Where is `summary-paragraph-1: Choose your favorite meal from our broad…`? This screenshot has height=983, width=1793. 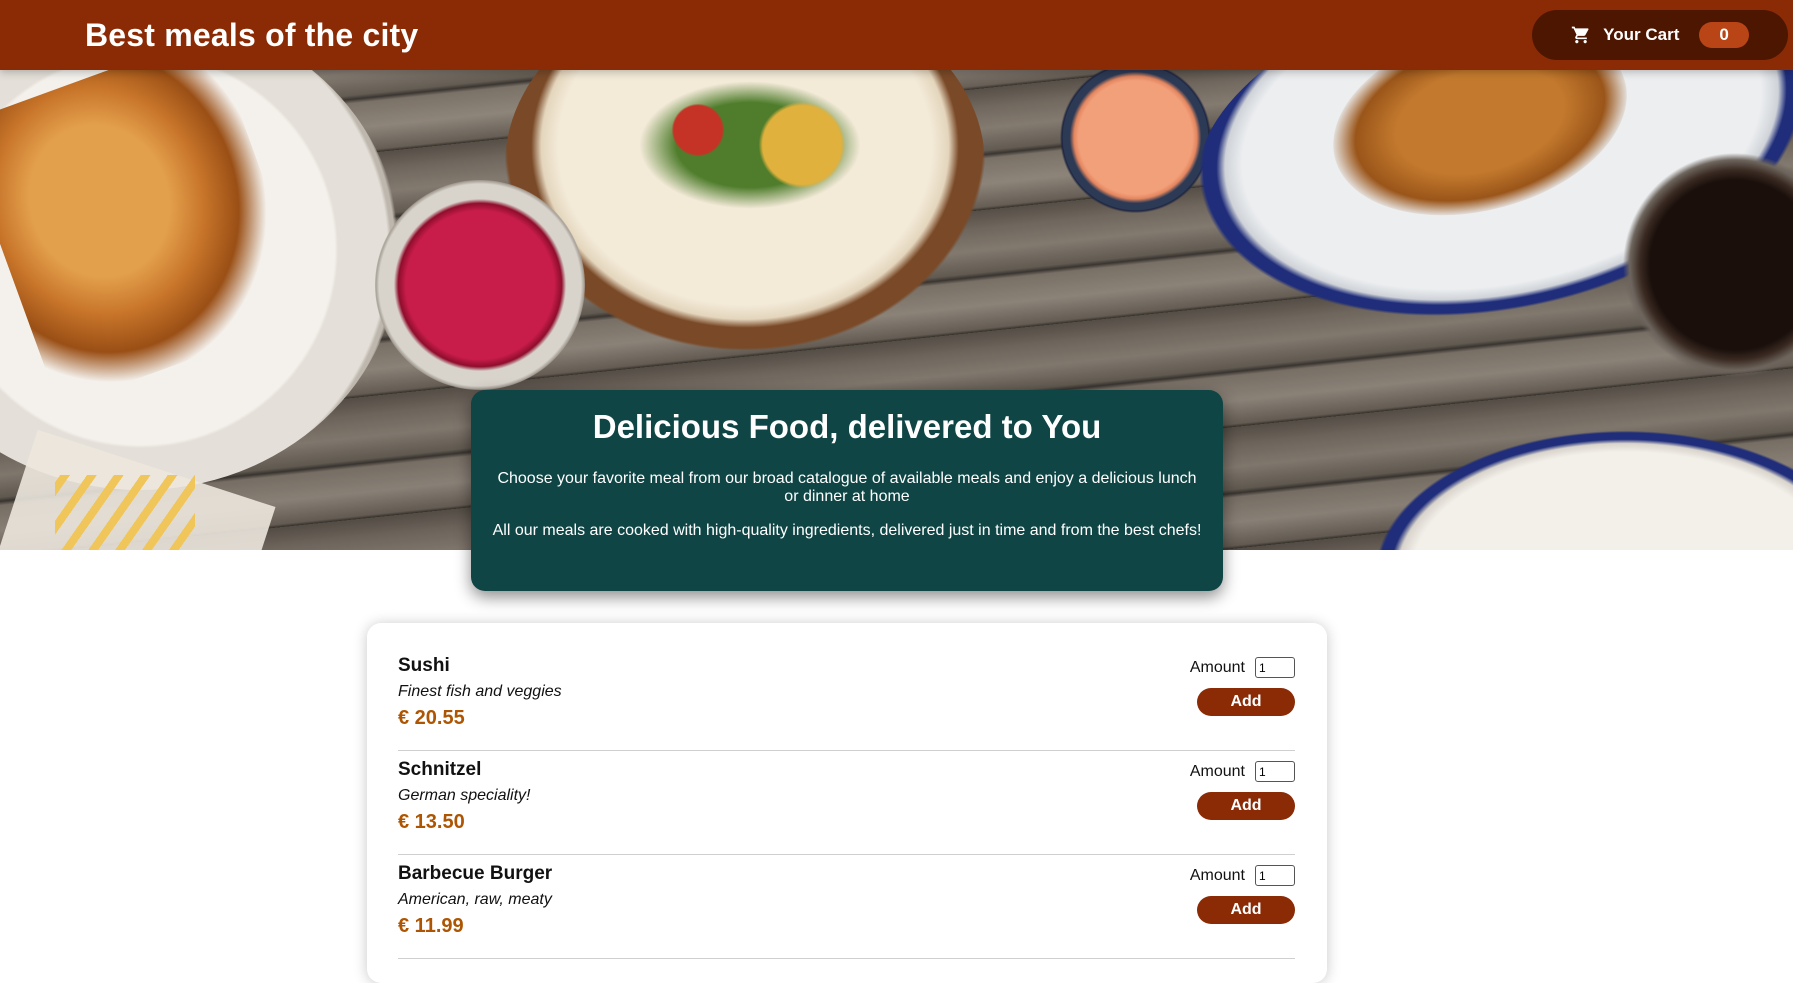 summary-paragraph-1: Choose your favorite meal from our broad… is located at coordinates (847, 487).